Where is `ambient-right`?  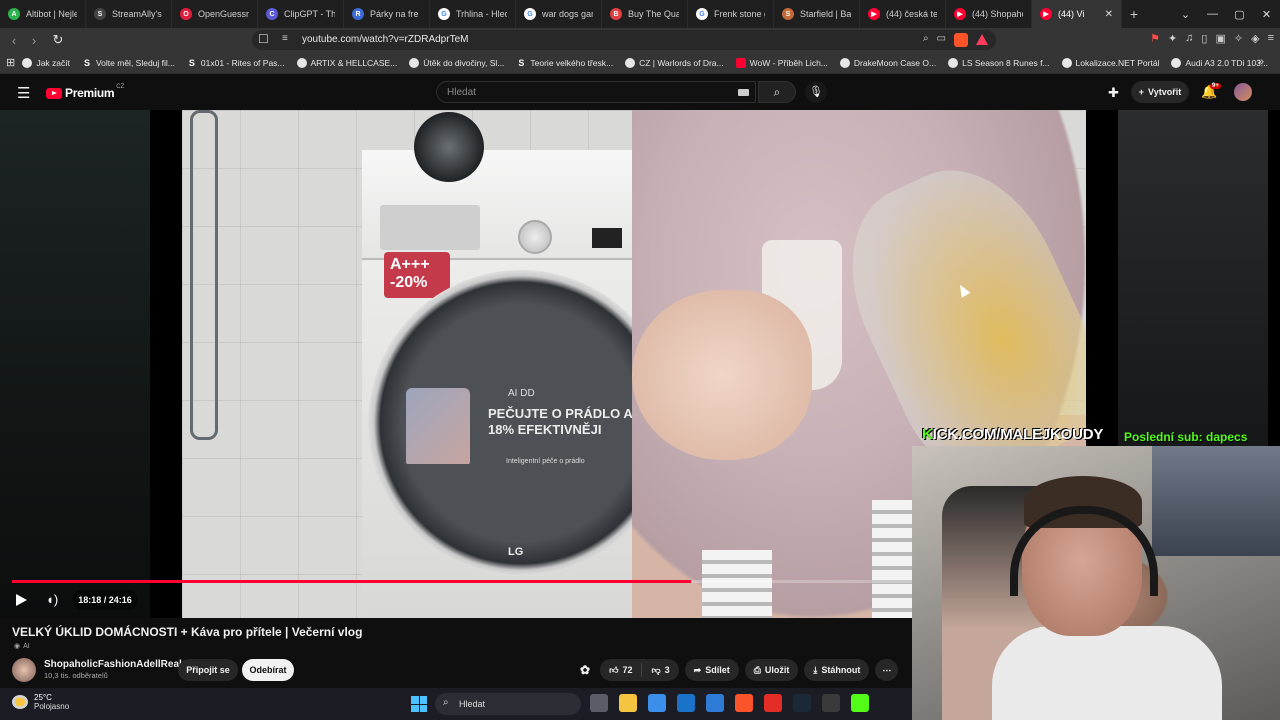 ambient-right is located at coordinates (1193, 280).